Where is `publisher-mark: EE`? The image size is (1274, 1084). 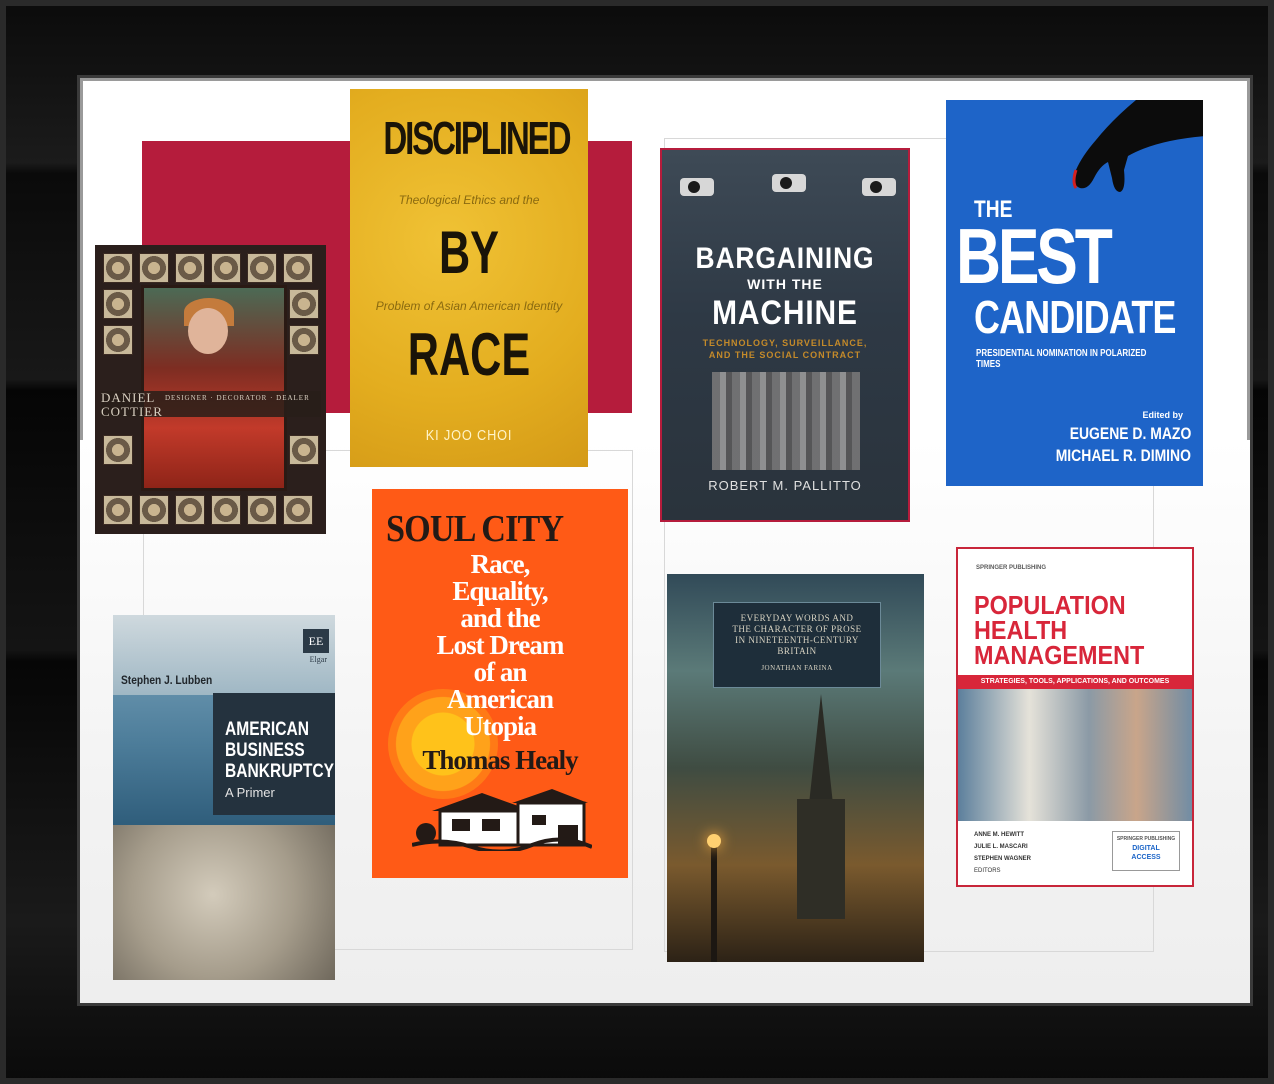
publisher-mark: EE is located at coordinates (316, 641).